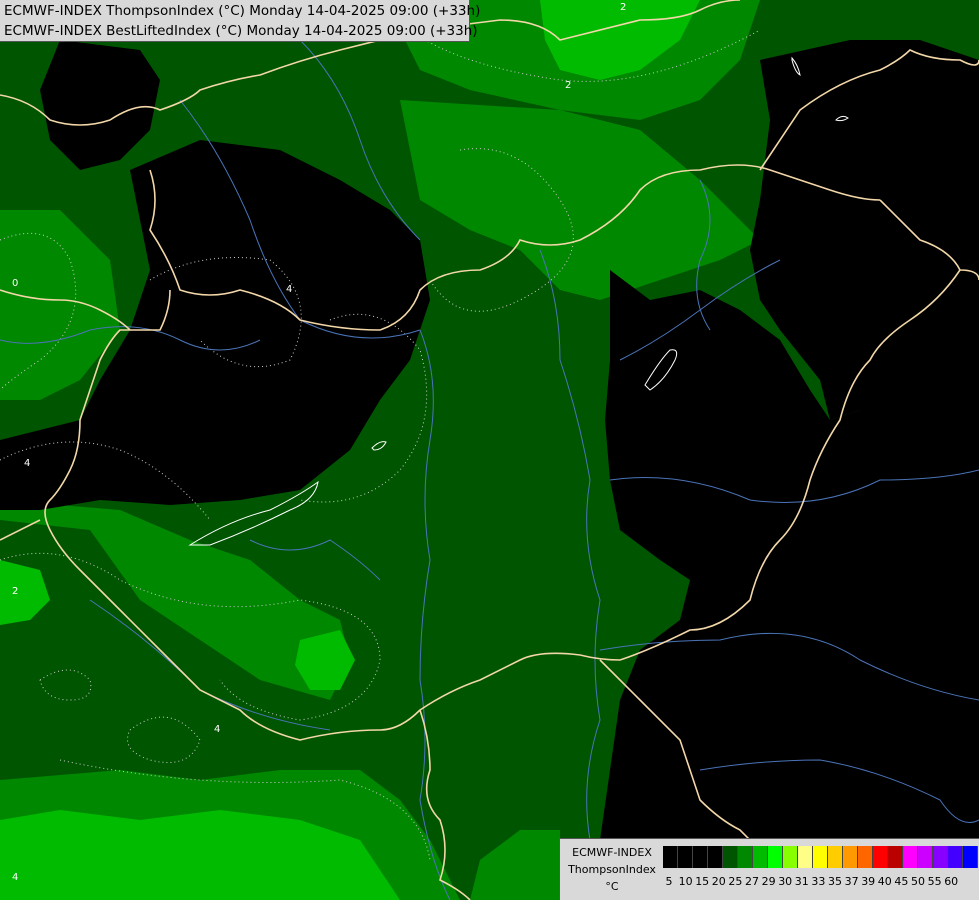 This screenshot has height=900, width=979. What do you see at coordinates (612, 886) in the screenshot?
I see `legend-unit: °C` at bounding box center [612, 886].